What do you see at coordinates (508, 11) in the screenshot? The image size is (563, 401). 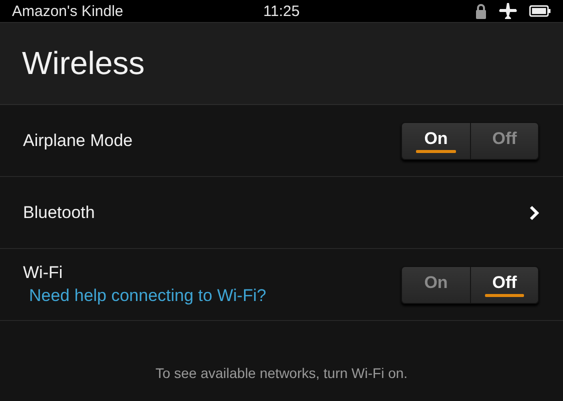 I see `airplane-icon` at bounding box center [508, 11].